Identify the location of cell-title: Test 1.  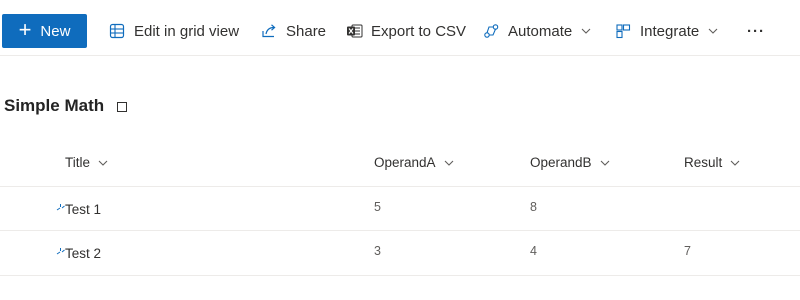
(83, 209).